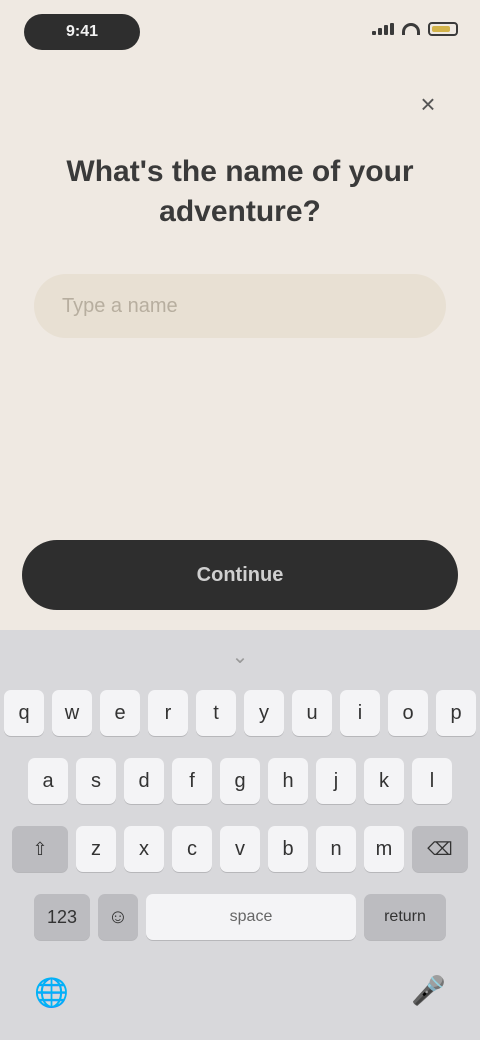 The image size is (480, 1040). What do you see at coordinates (443, 29) in the screenshot?
I see `battery-icon` at bounding box center [443, 29].